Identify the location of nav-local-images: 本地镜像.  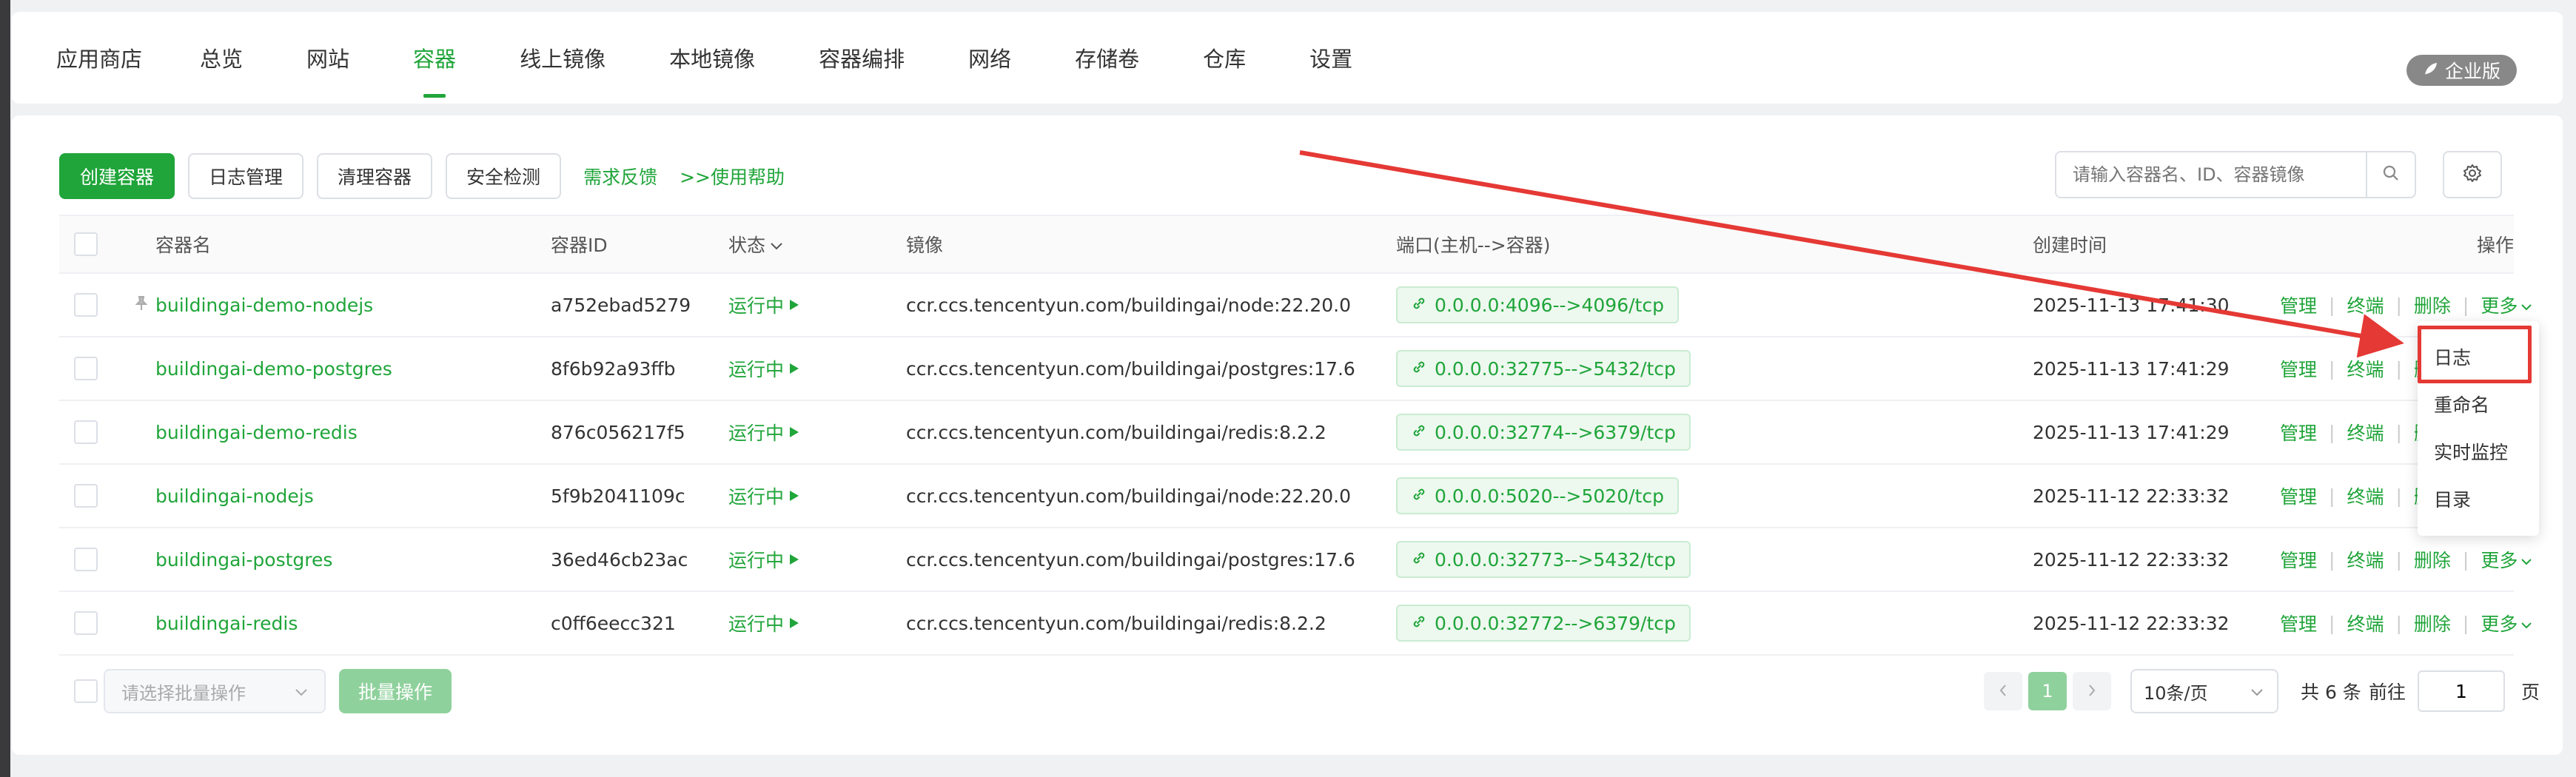
(712, 58).